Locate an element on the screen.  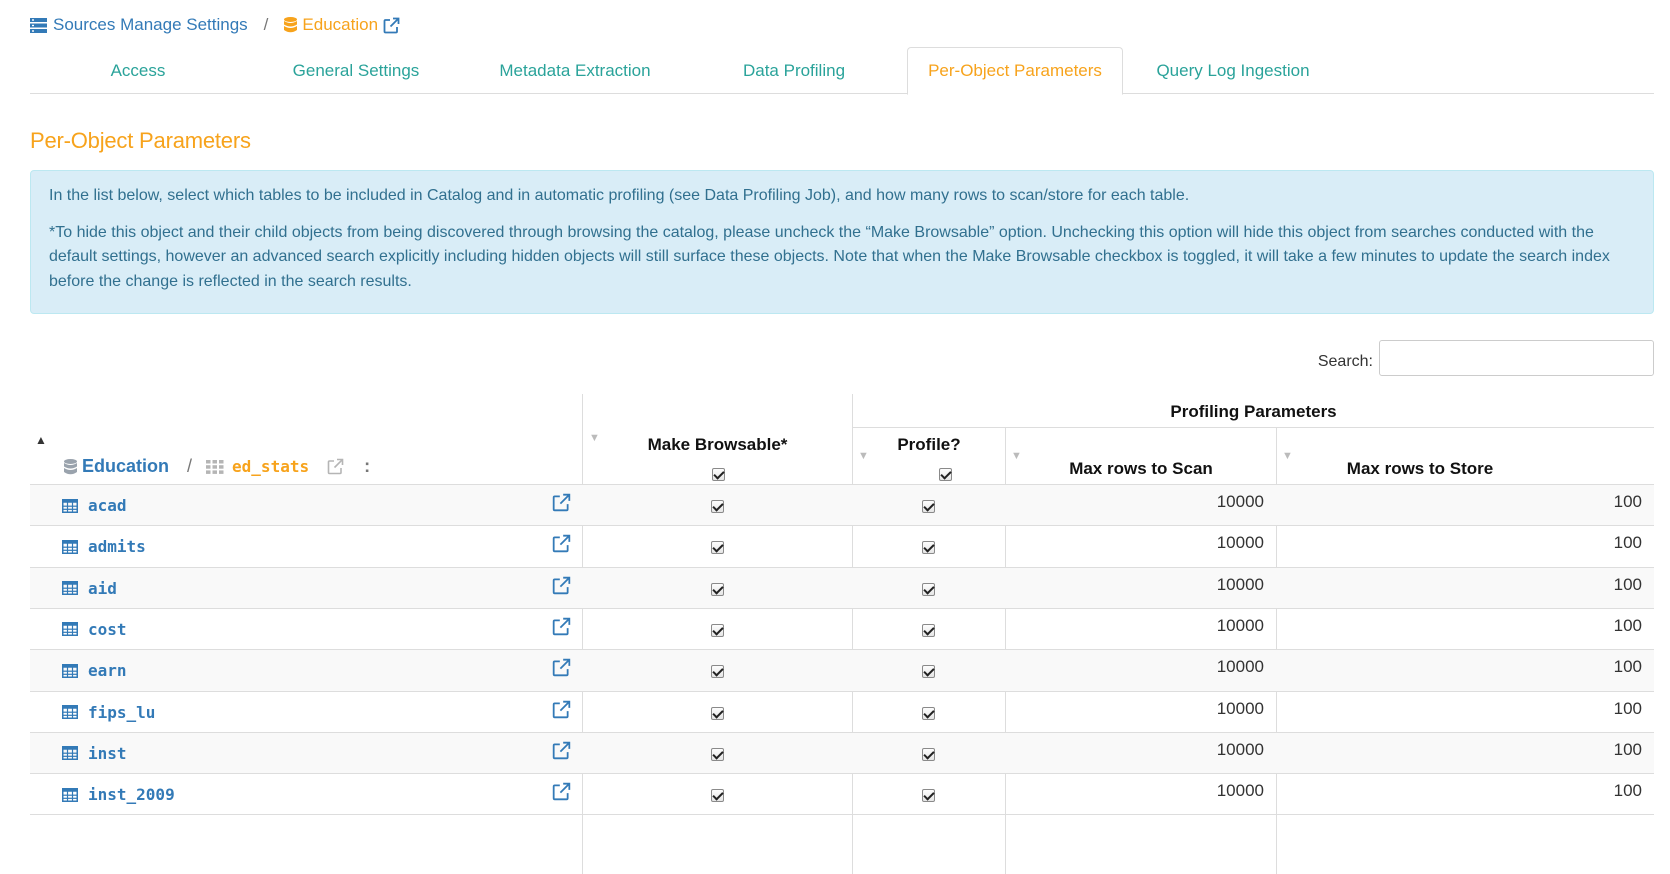
breadcrumb-education-link: Education is located at coordinates (342, 25).